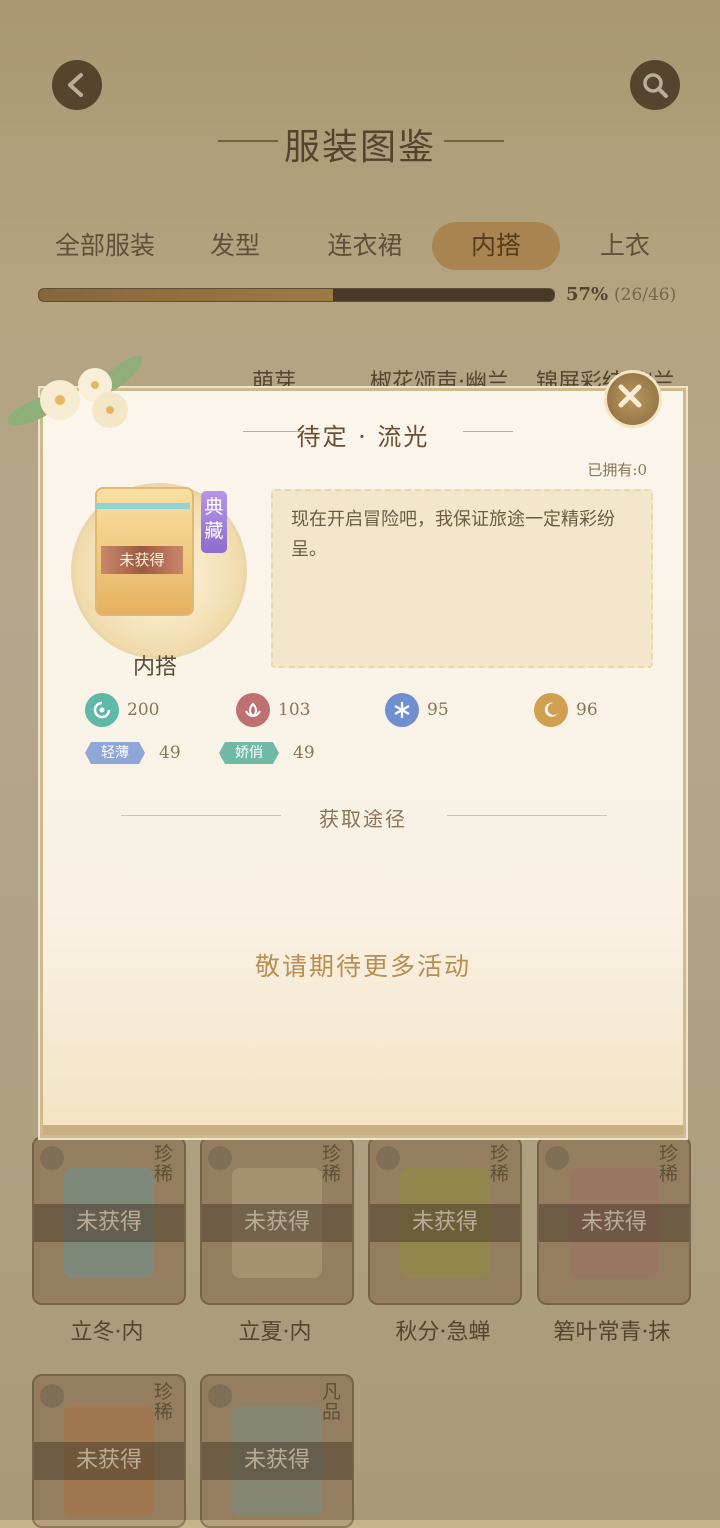  I want to click on stat-value: 200, so click(143, 710).